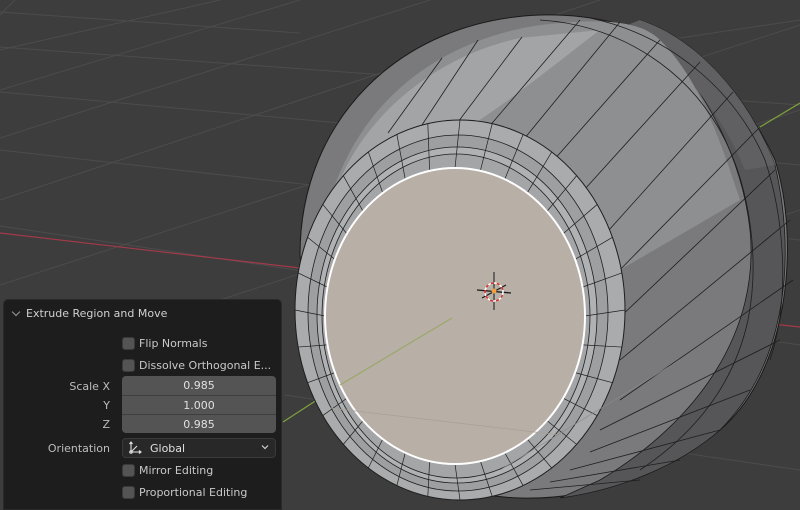 This screenshot has width=800, height=510. What do you see at coordinates (128, 365) in the screenshot?
I see `dissolve-orthogonal-checkbox` at bounding box center [128, 365].